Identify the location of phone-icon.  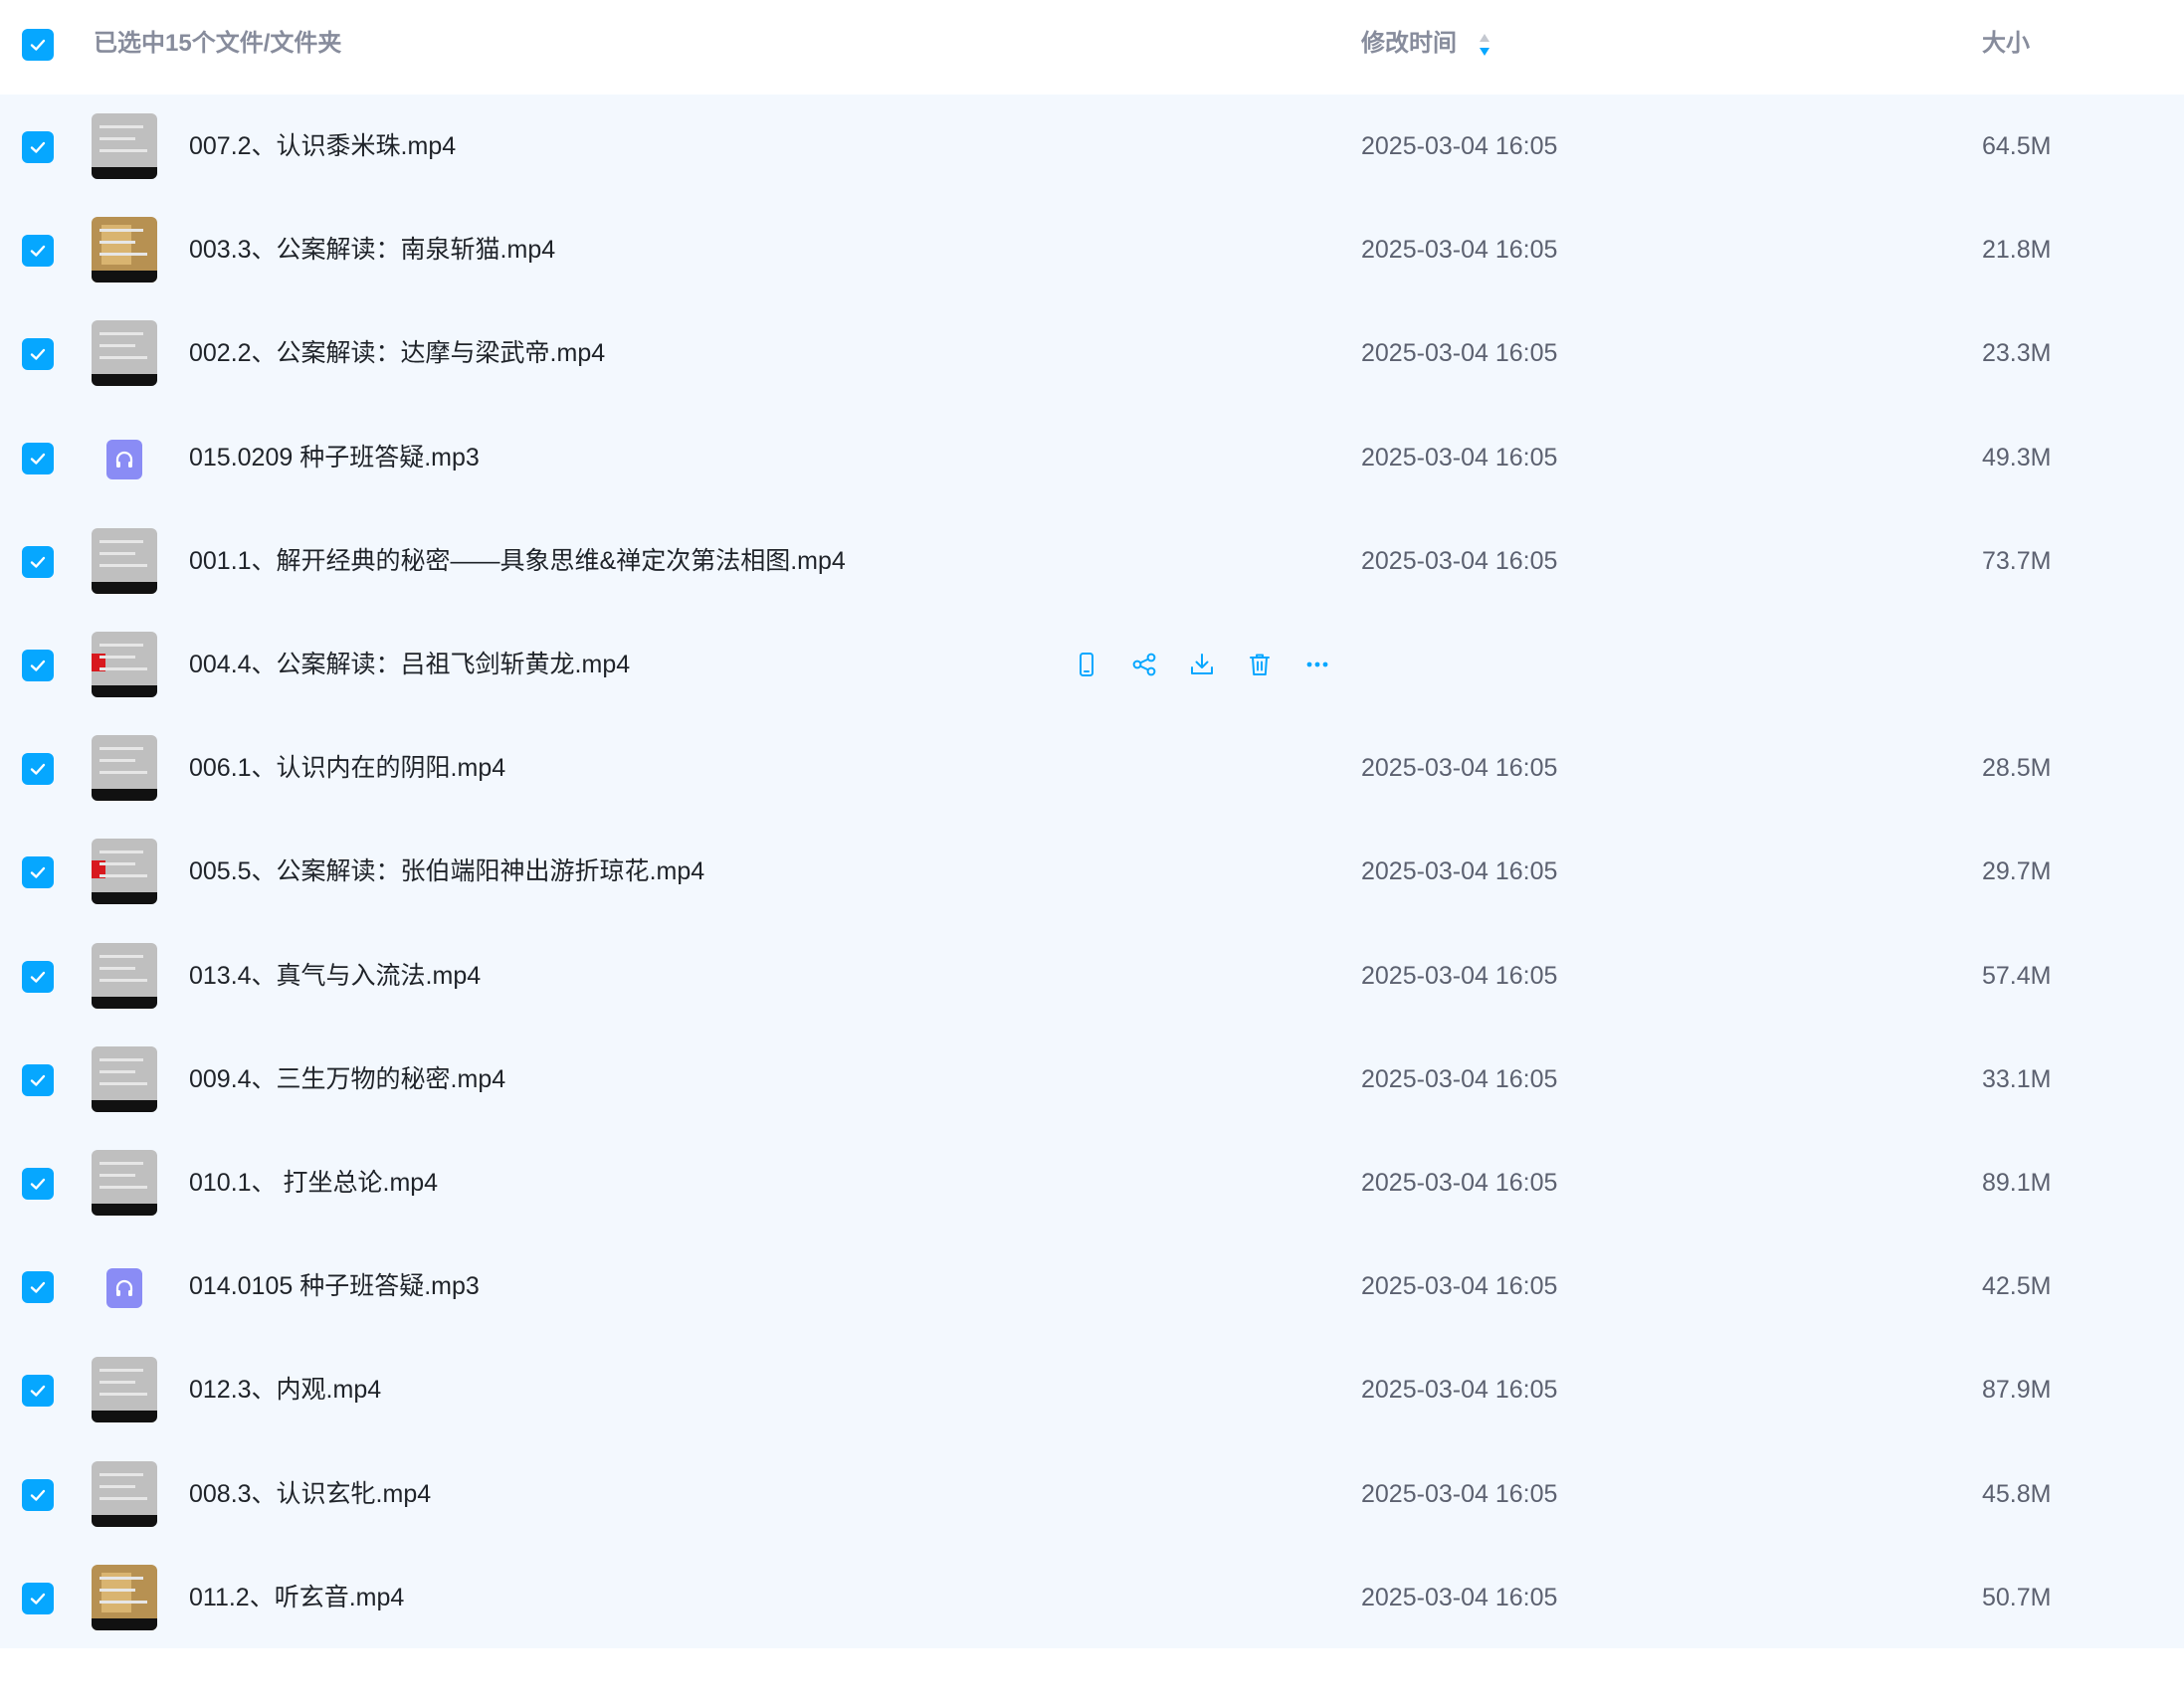
(1086, 664).